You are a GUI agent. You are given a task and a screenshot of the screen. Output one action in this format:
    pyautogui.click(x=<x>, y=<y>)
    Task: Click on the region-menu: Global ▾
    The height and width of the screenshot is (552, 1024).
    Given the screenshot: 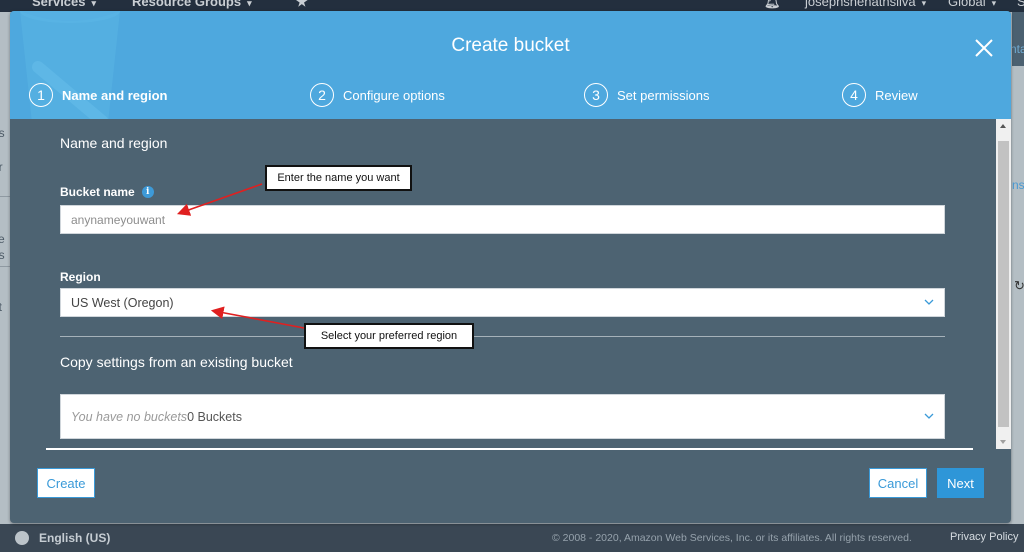 What is the action you would take?
    pyautogui.click(x=972, y=4)
    